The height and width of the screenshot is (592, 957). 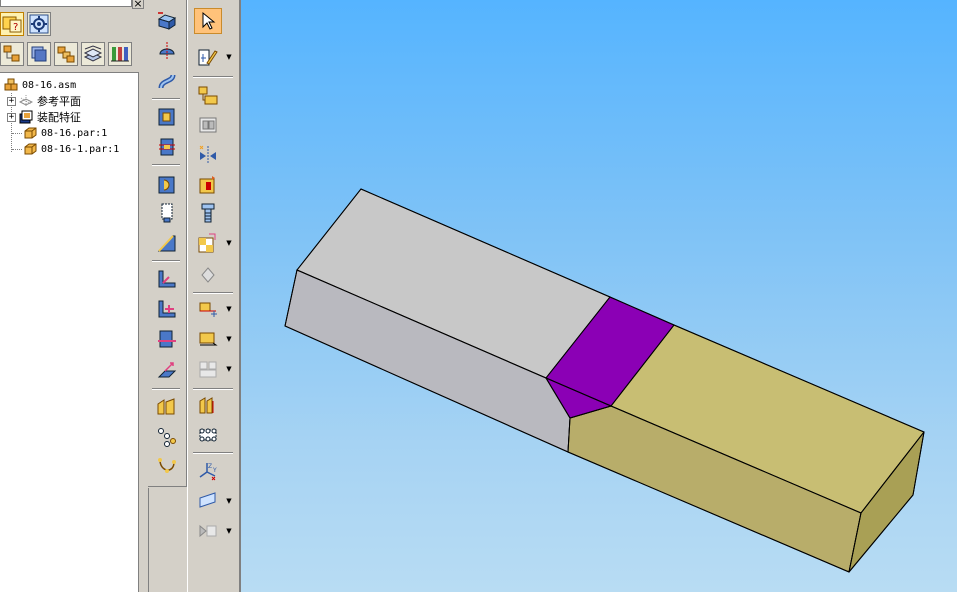 I want to click on sweep-protrusion-icon, so click(x=167, y=81).